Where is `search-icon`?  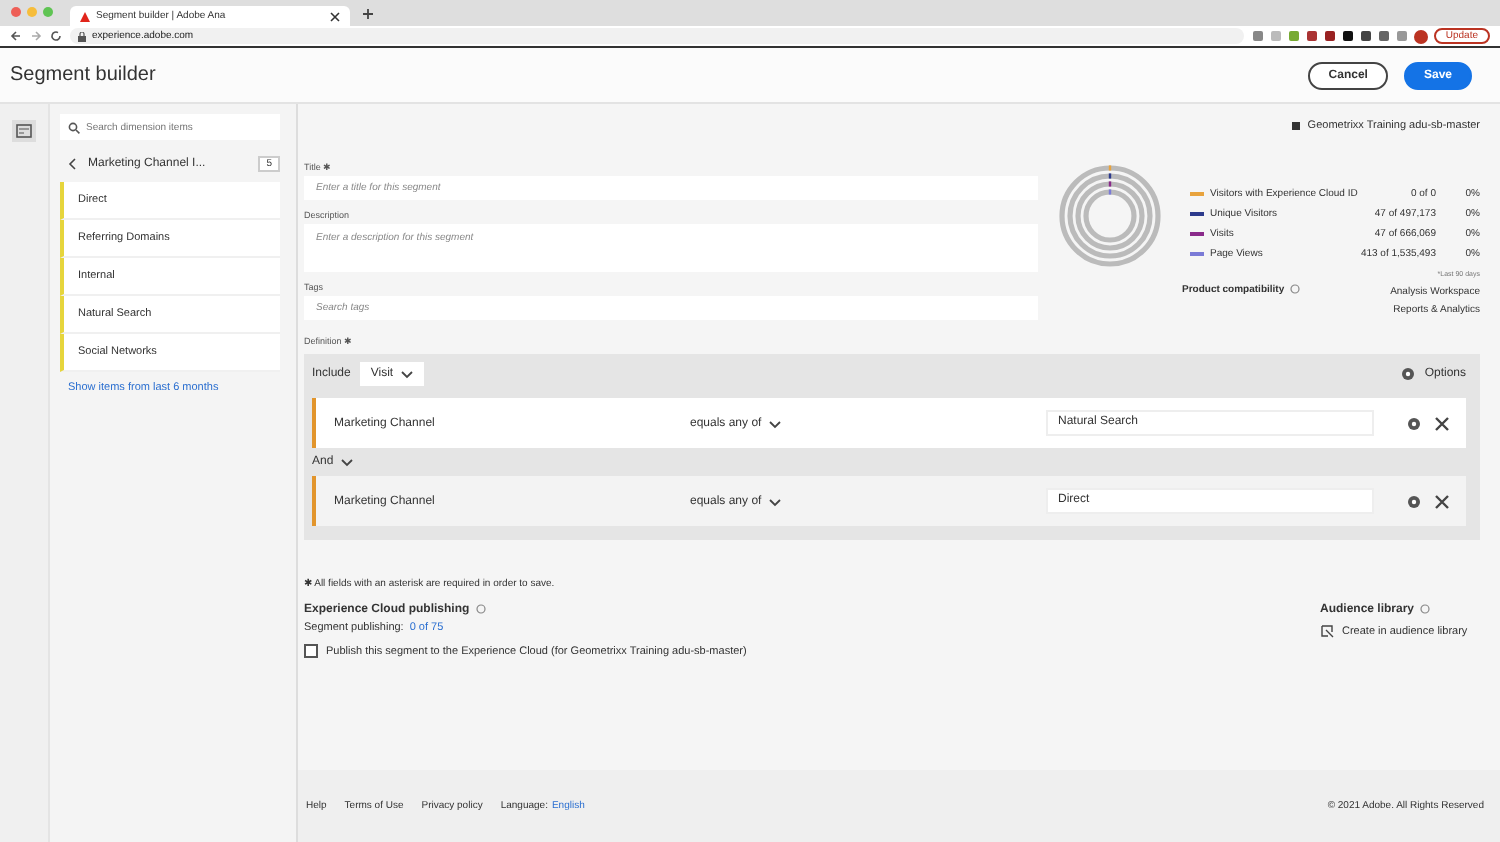 search-icon is located at coordinates (74, 127).